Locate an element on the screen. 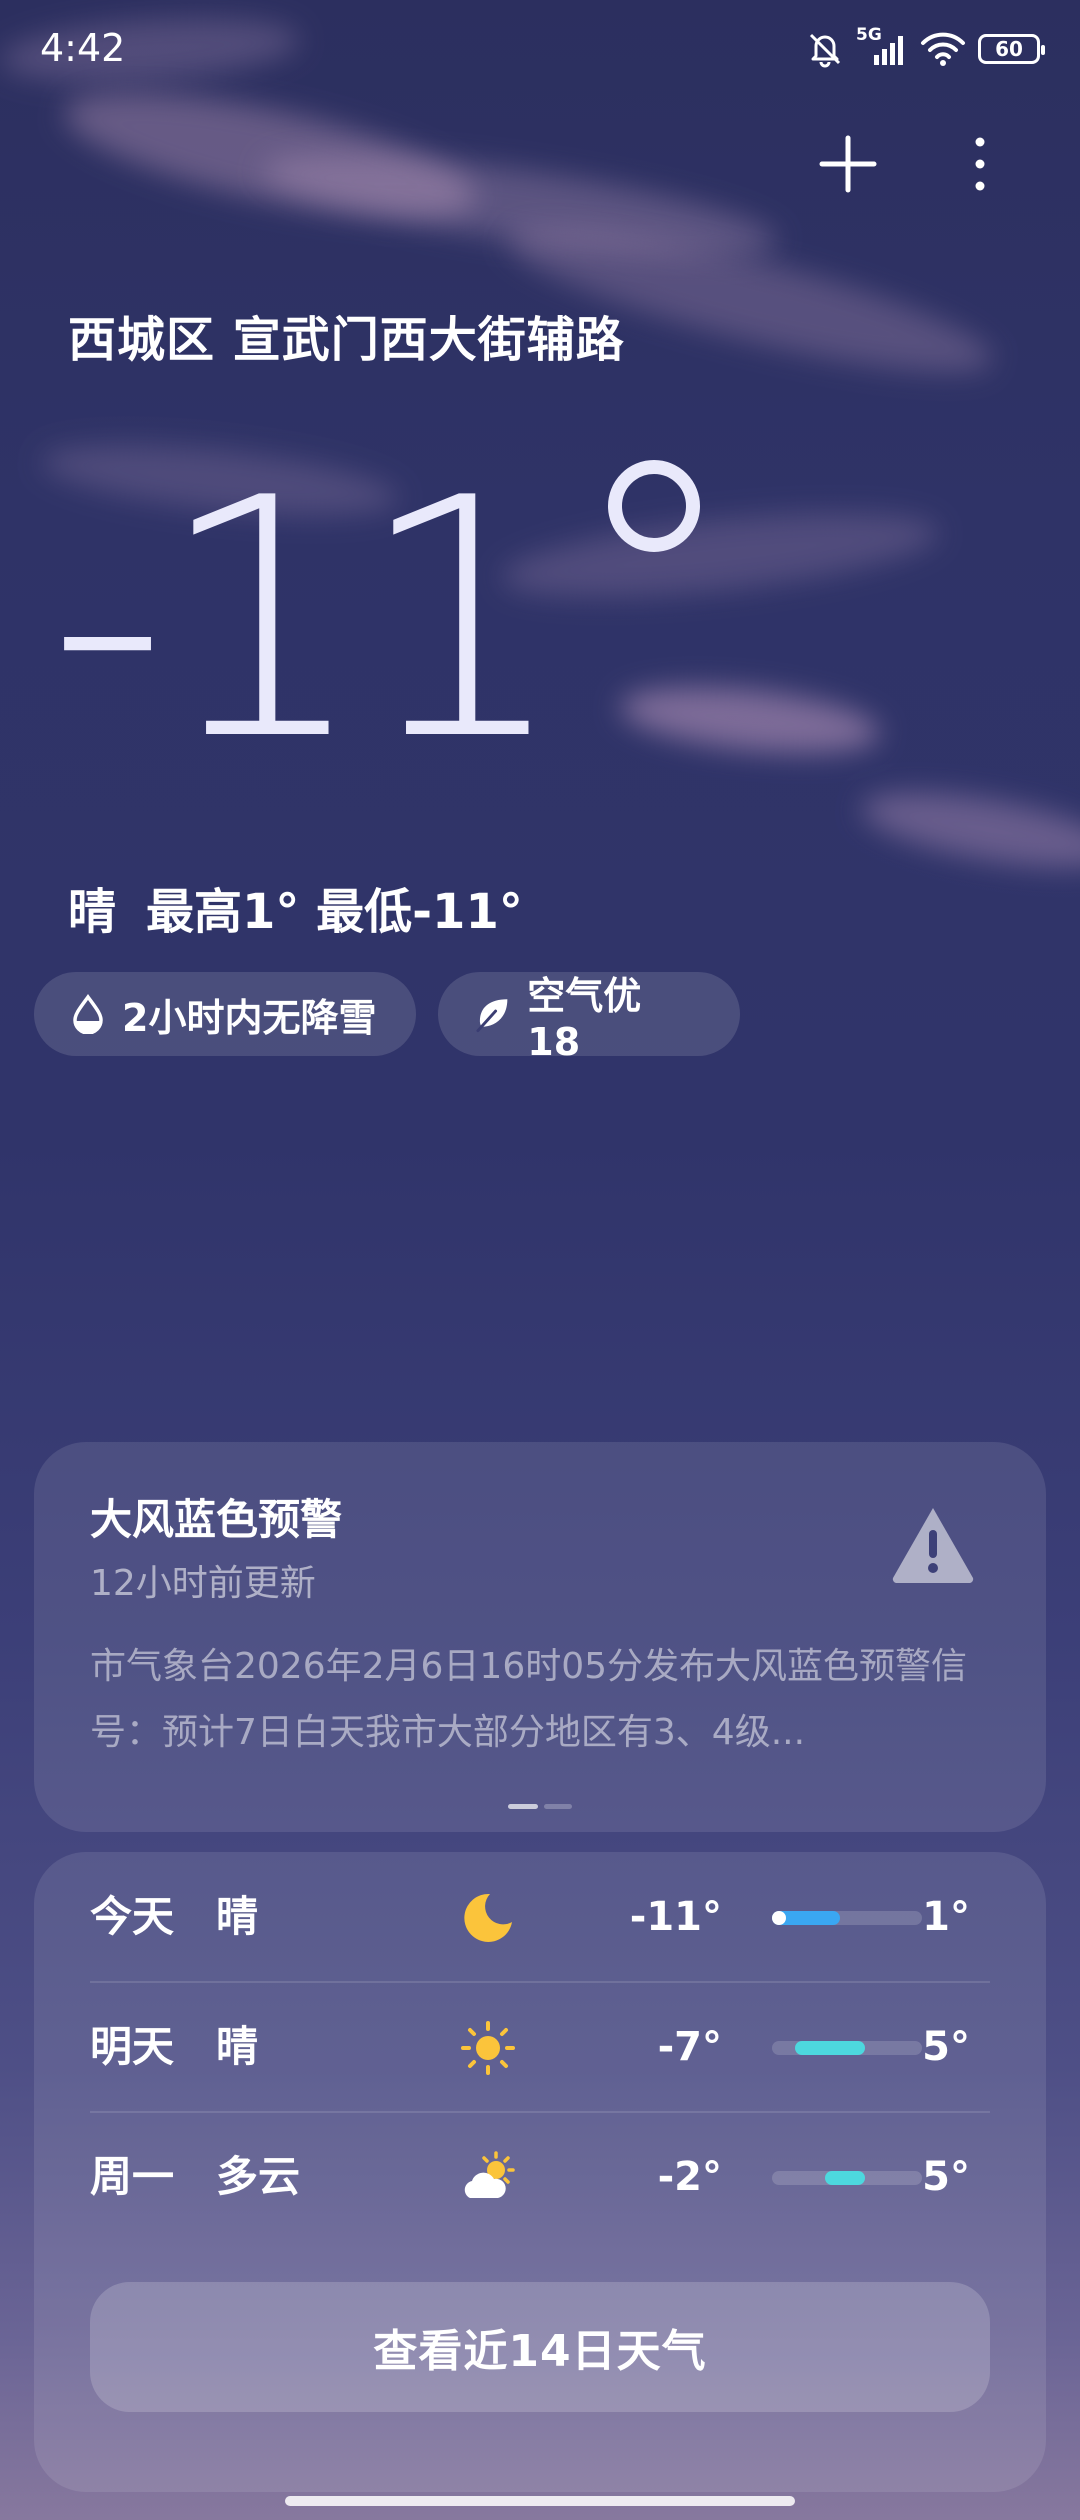 The height and width of the screenshot is (2520, 1080). precipitation-label: 2小时内无降雪 is located at coordinates (249, 1017).